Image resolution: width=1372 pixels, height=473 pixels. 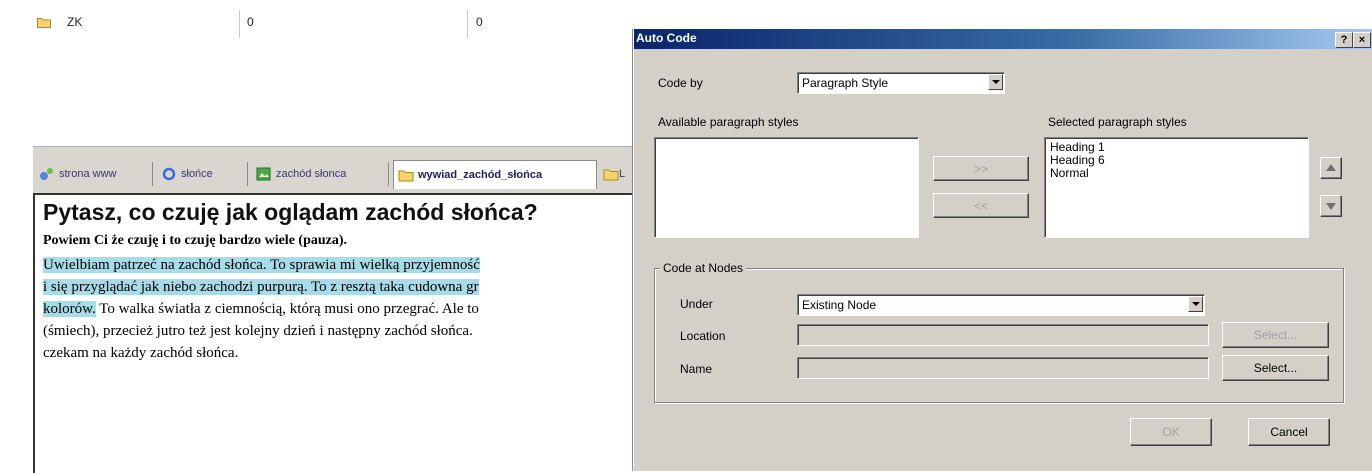 I want to click on dialog-titlebar: Auto Code ? ×, so click(x=1003, y=39).